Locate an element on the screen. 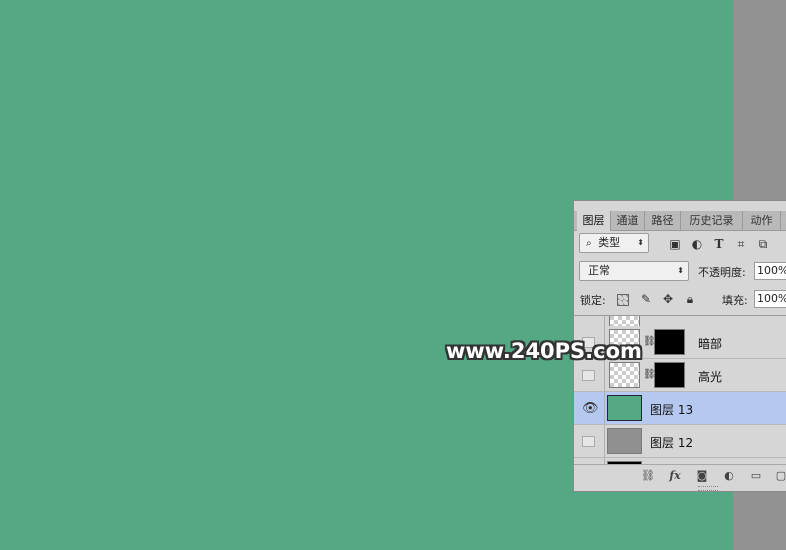  lock-pixels-icon: ✎ is located at coordinates (646, 299).